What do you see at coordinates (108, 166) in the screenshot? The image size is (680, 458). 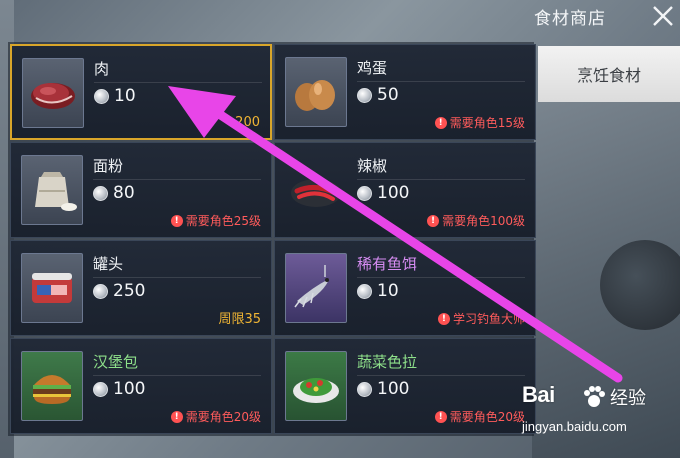 I see `item-name: 面粉` at bounding box center [108, 166].